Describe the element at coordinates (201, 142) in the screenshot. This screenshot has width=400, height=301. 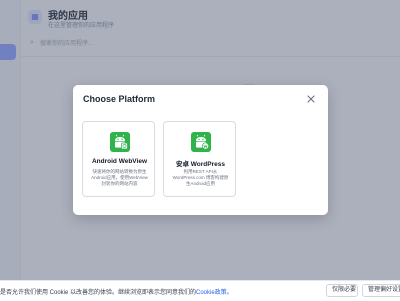
I see `android-wordpress-icon` at that location.